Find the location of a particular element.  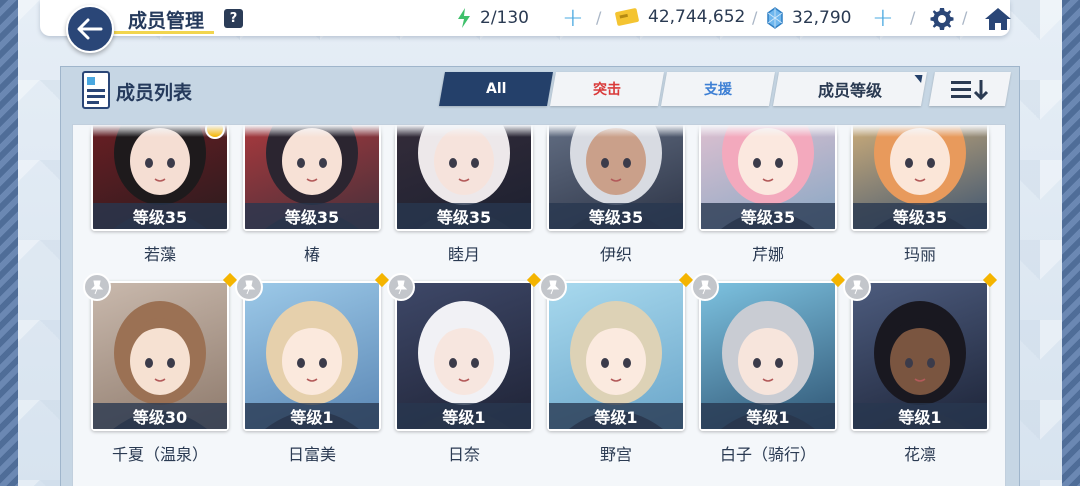

student-card: 等级35 睦月 is located at coordinates (464, 194).